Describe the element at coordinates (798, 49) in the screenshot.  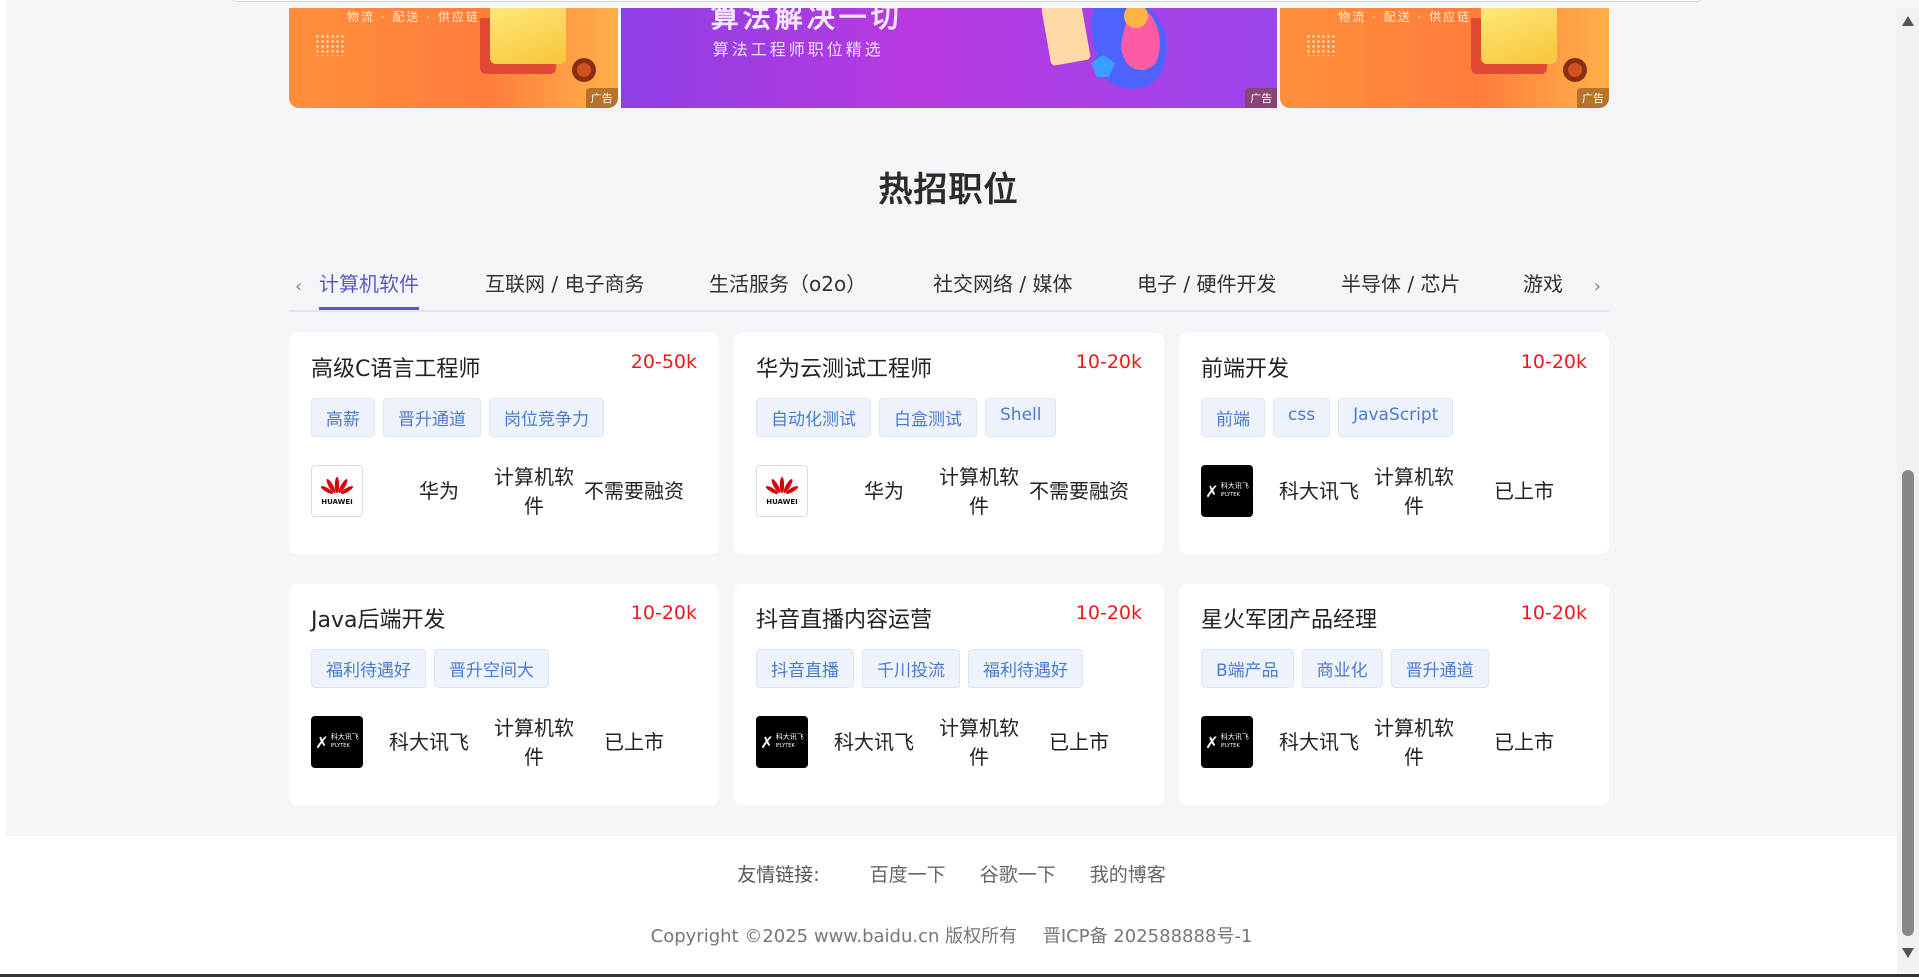
I see `ad-subtitle: 算法工程师职位精选` at that location.